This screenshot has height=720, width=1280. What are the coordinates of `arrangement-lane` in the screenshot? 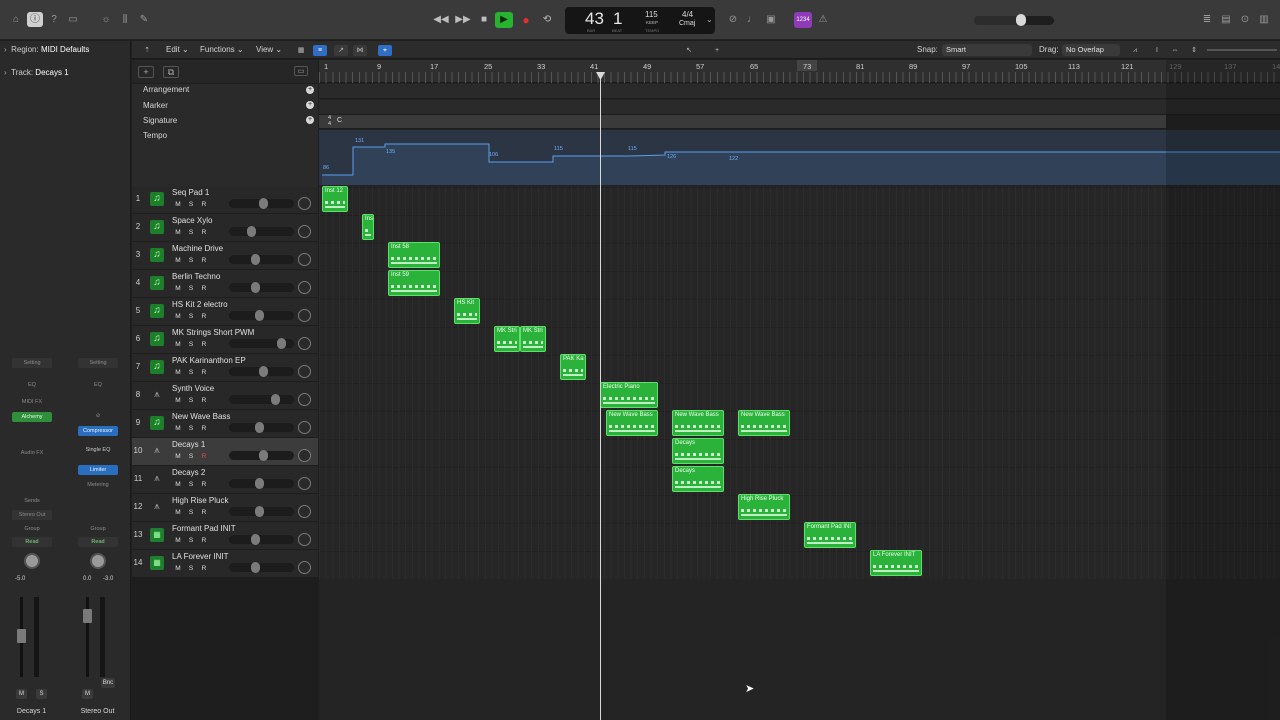 It's located at (799, 91).